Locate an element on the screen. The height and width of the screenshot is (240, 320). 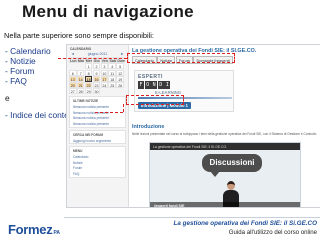
calendar-month: giugno 2011 is located at coordinates (97, 54).